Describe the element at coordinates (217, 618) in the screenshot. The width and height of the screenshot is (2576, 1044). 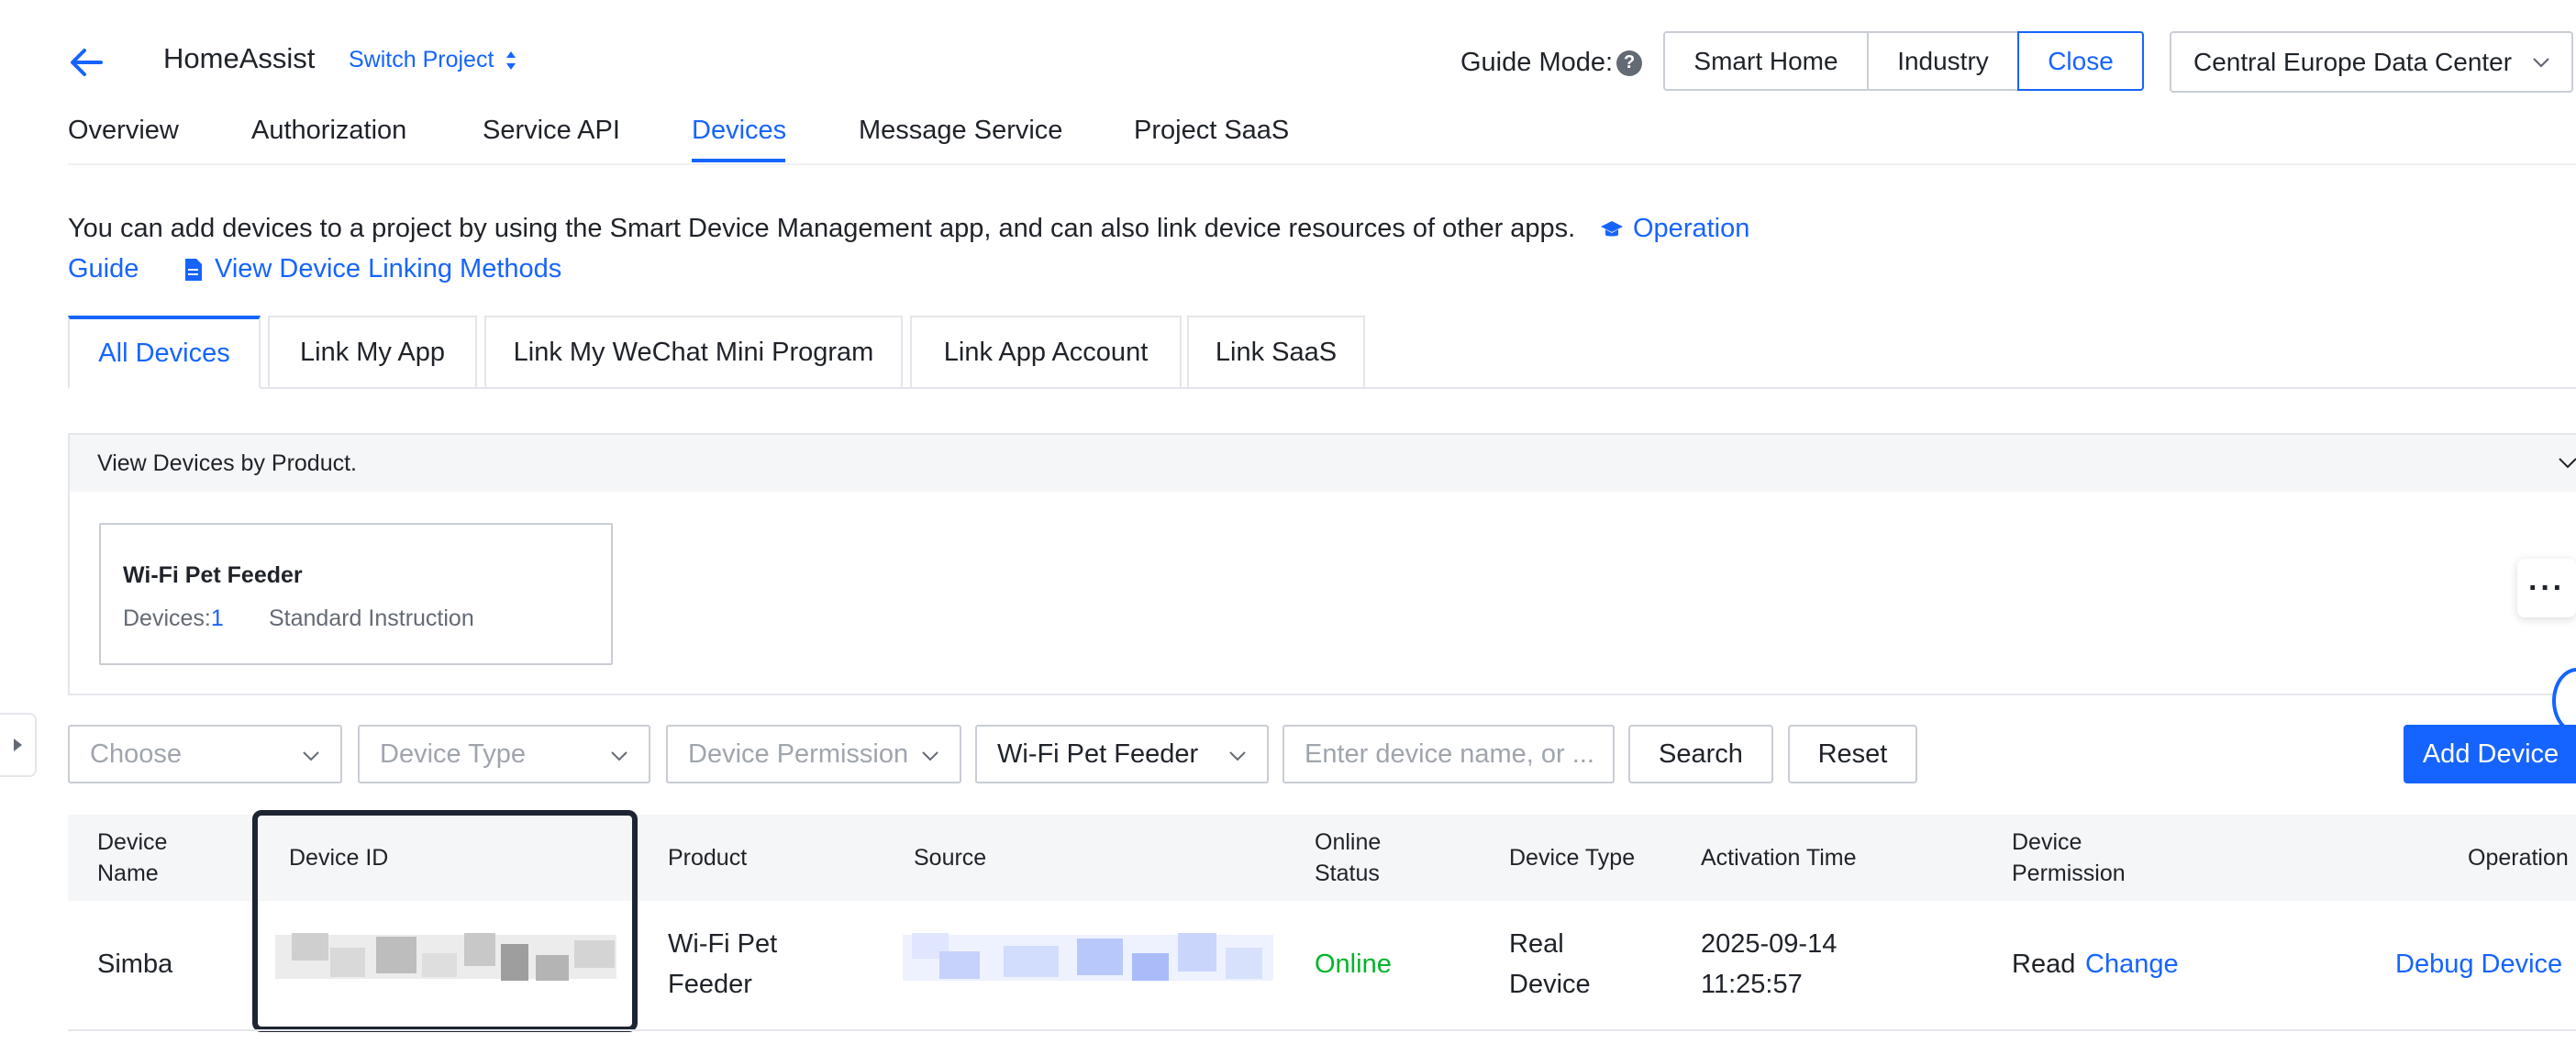
I see `devices-count: 1` at that location.